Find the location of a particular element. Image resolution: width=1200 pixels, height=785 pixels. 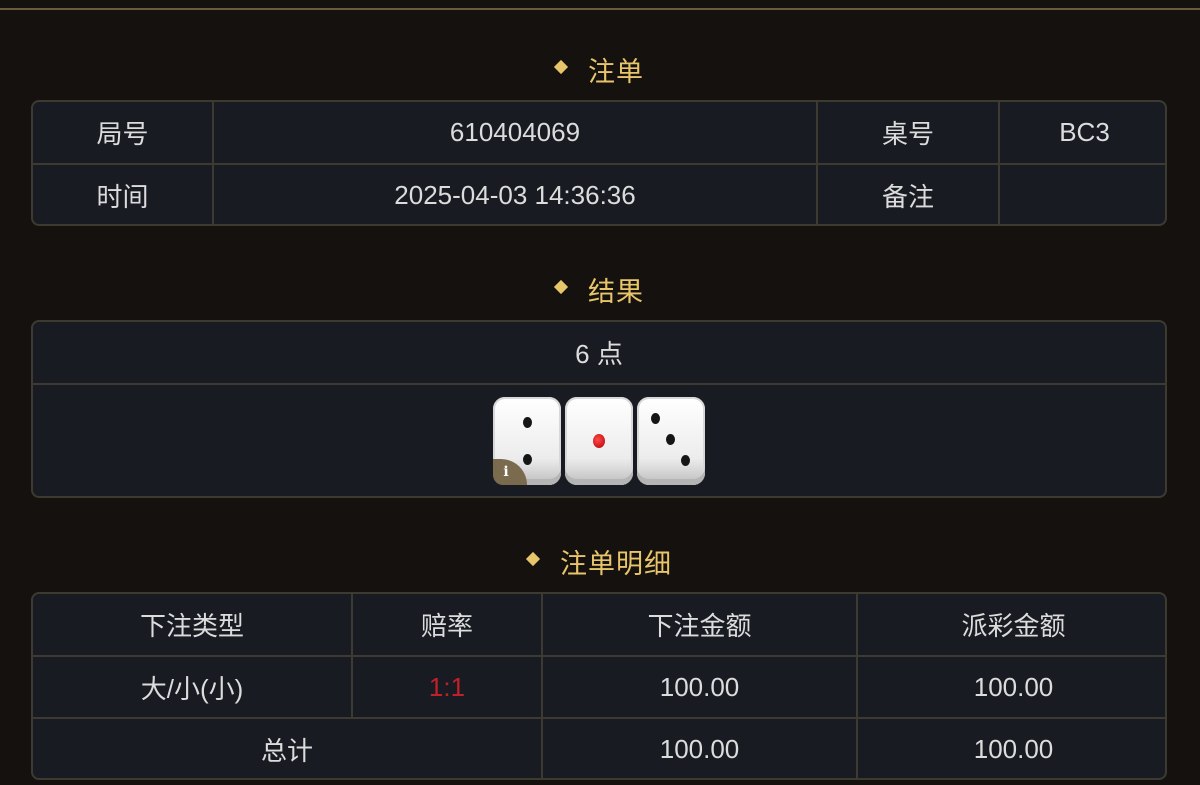

section-title-result-label: 结果 is located at coordinates (616, 292).